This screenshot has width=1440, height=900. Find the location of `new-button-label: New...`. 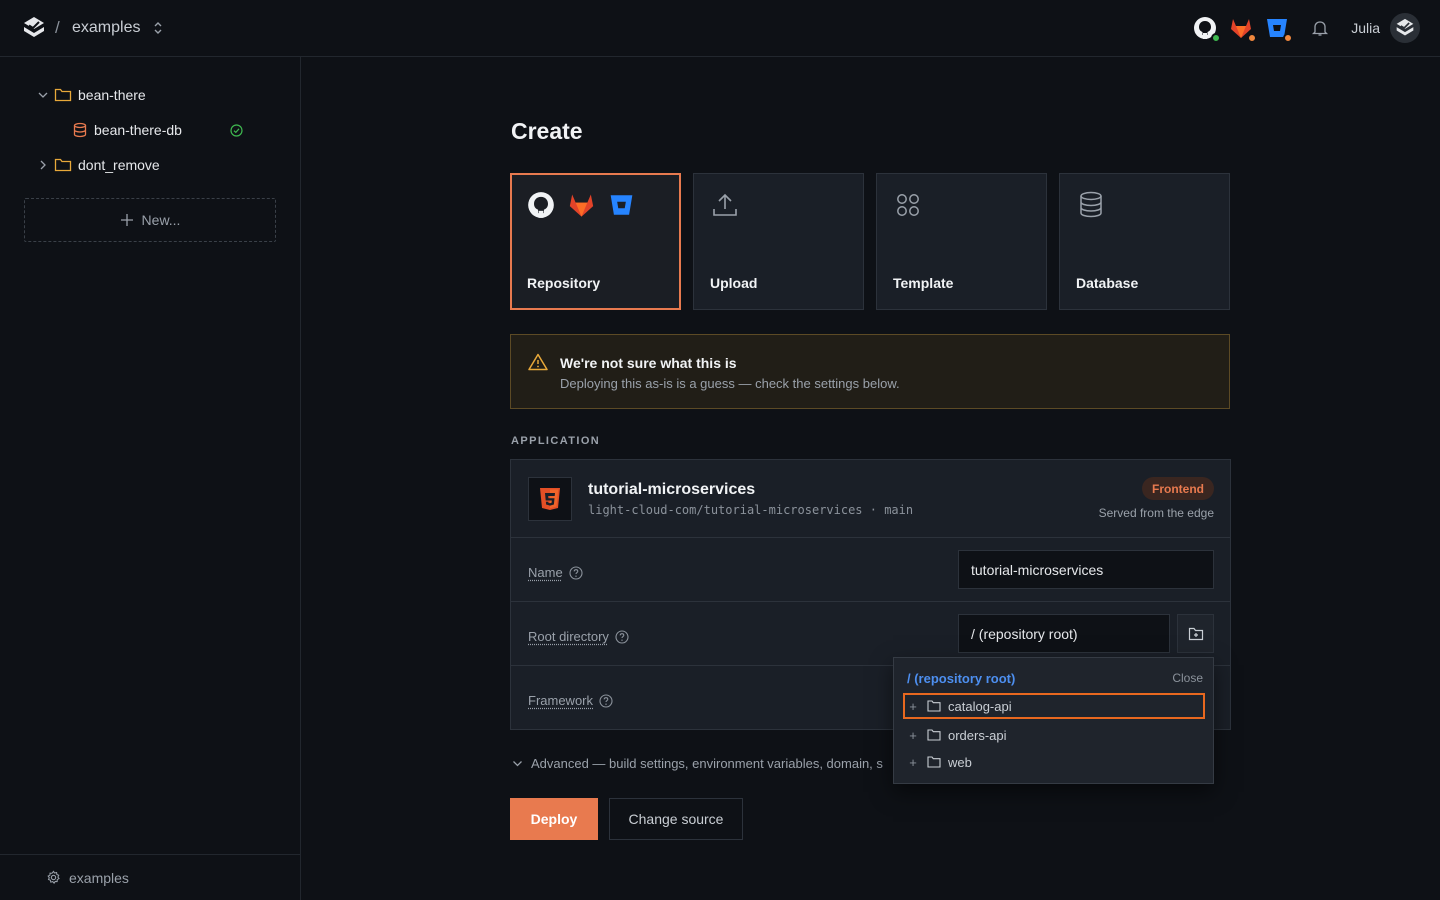

new-button-label: New... is located at coordinates (161, 220).